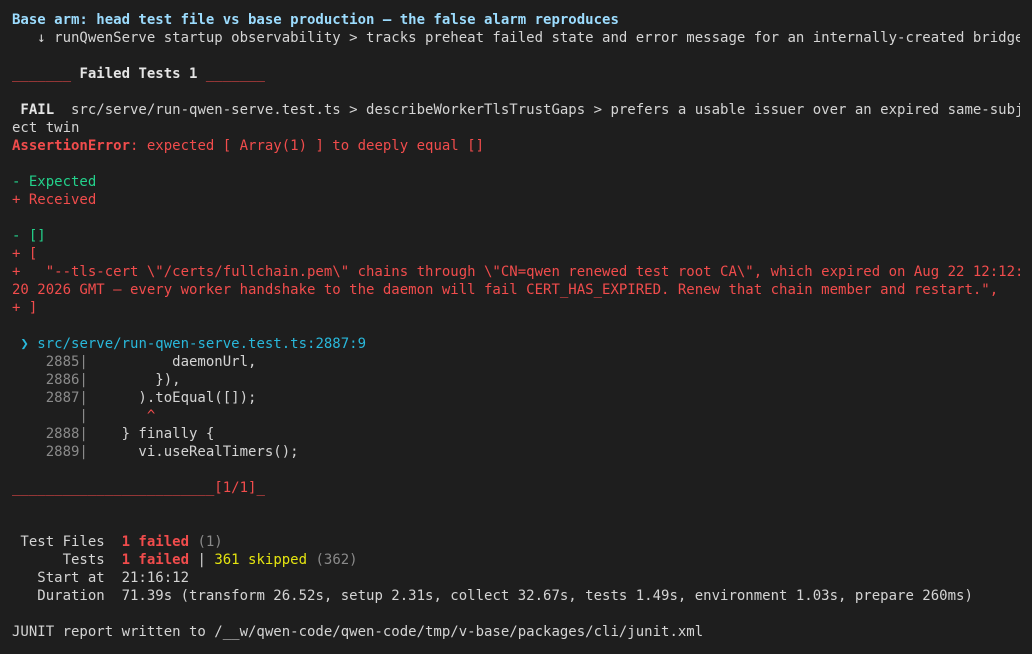 The width and height of the screenshot is (1032, 654). Describe the element at coordinates (50, 416) in the screenshot. I see `line-gutter: |` at that location.